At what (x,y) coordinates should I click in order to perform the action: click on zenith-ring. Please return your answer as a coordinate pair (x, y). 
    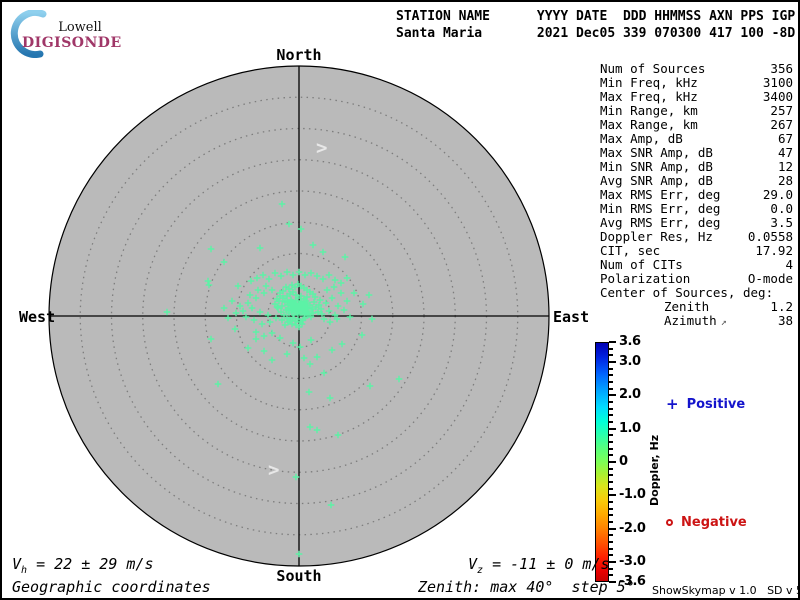
    Looking at the image, I should click on (299, 316).